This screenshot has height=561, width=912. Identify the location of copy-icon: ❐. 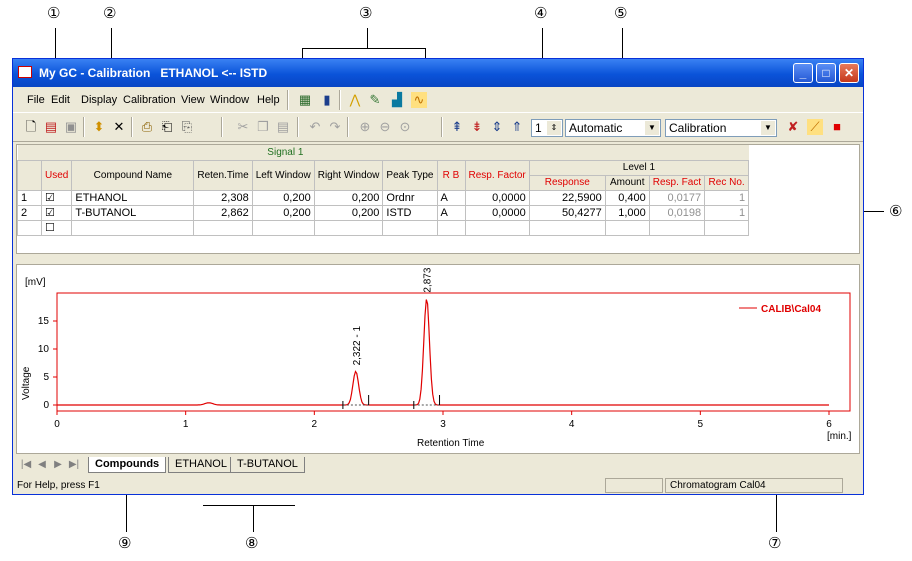
(263, 127).